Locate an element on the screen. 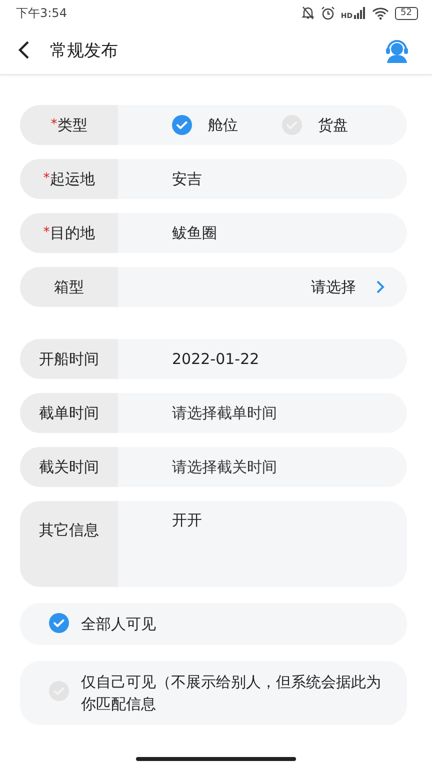 This screenshot has width=432, height=768. input-field: 请选择截关时间 is located at coordinates (224, 467).